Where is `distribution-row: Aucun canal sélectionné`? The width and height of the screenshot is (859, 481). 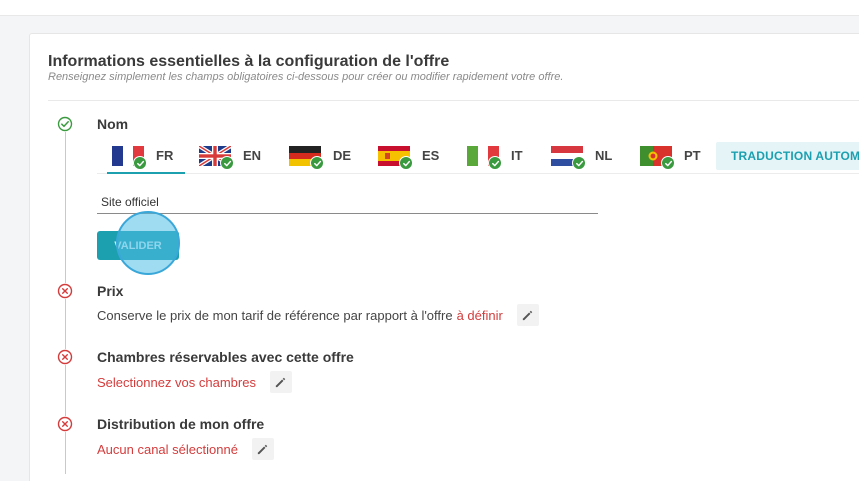 distribution-row: Aucun canal sélectionné is located at coordinates (185, 449).